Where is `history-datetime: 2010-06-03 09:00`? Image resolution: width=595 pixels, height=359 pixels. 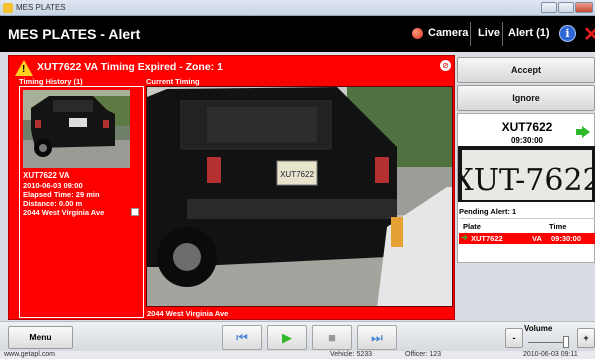
history-datetime: 2010-06-03 09:00 is located at coordinates (53, 185).